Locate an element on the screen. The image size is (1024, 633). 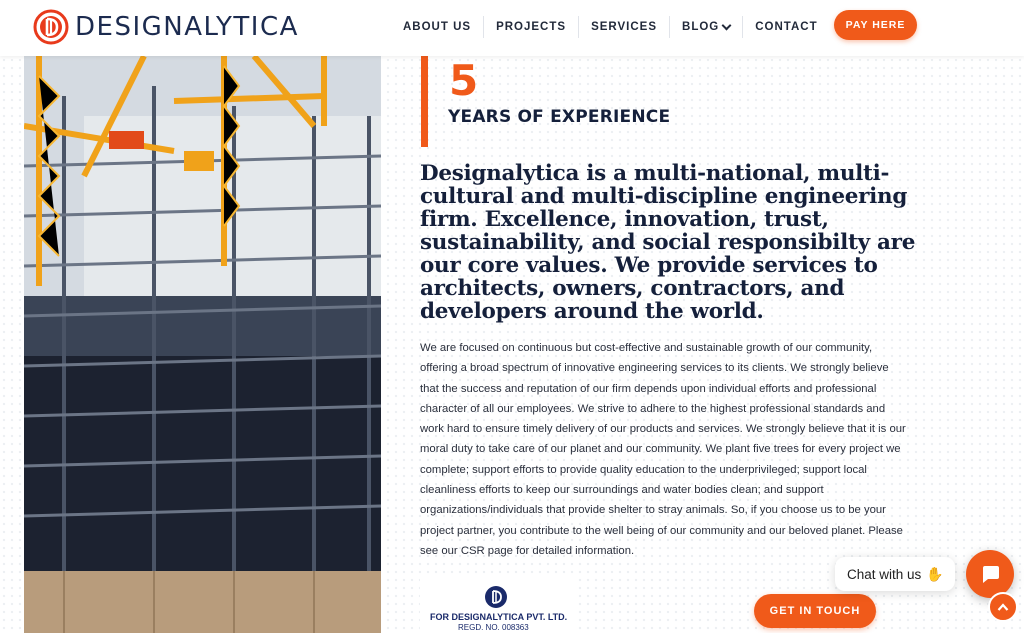
waving-hand-icon: ✋ is located at coordinates (935, 573).